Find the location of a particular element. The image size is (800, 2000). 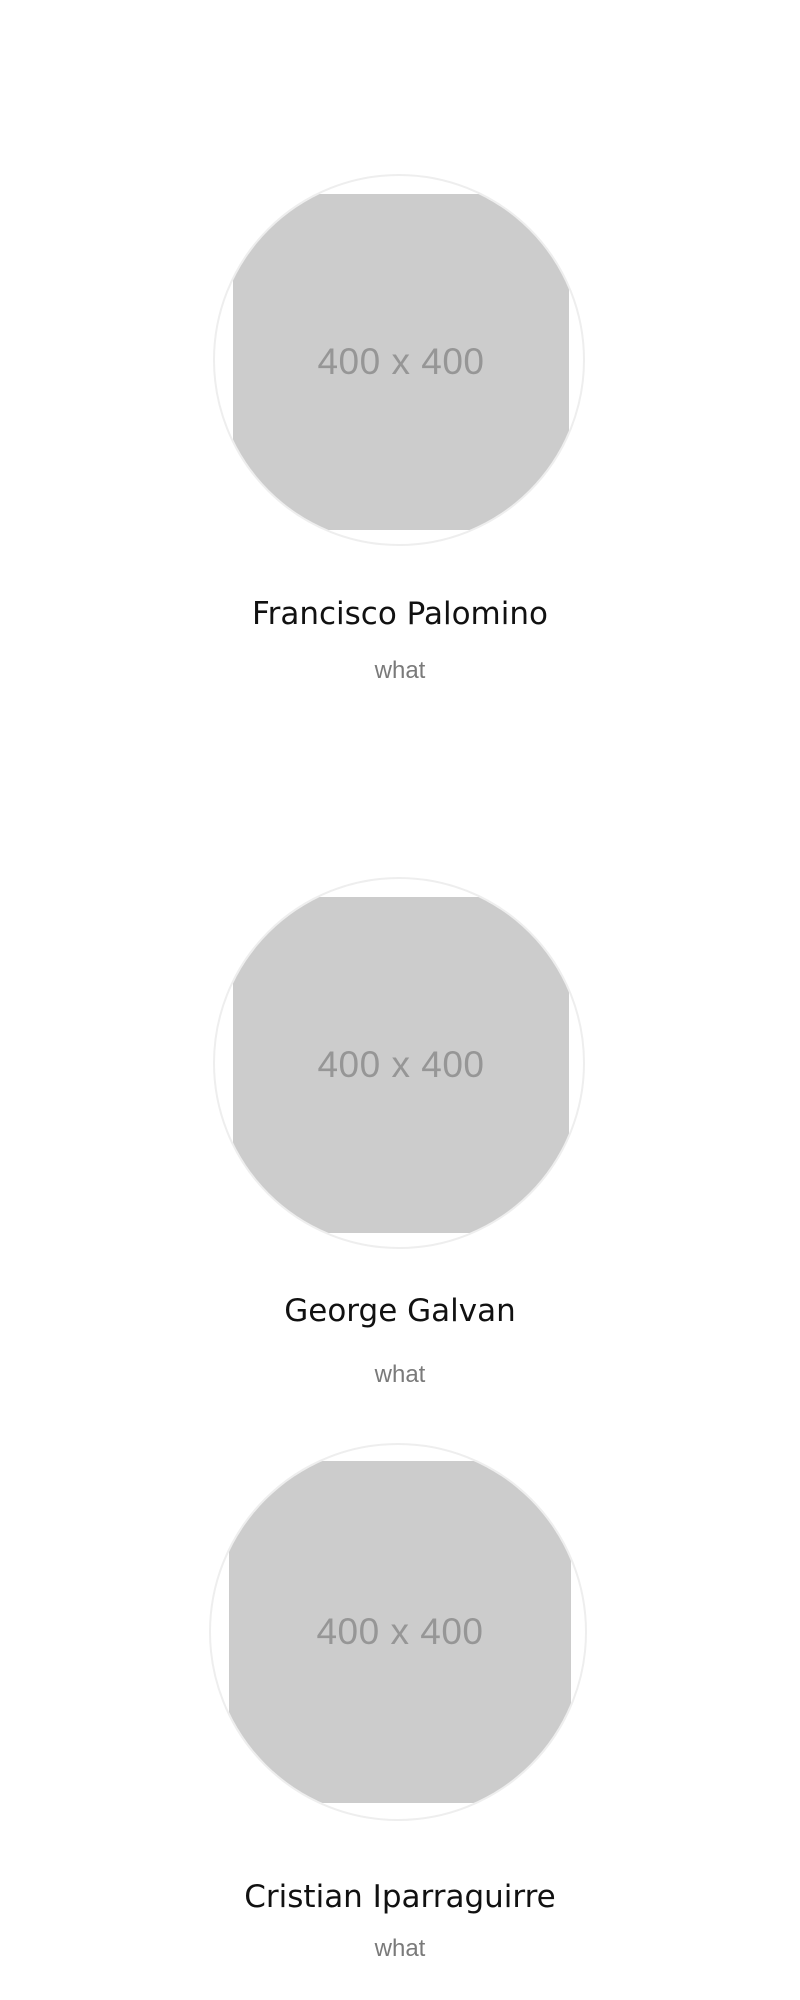

member-name: Cristian Iparraguirre is located at coordinates (400, 1897).